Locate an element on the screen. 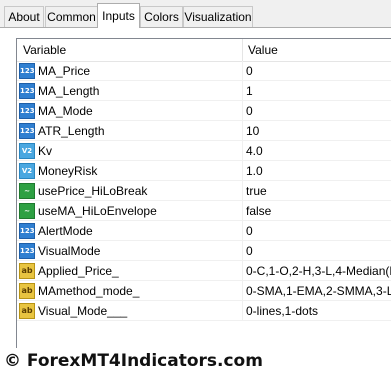 The image size is (391, 378). table-row: V2 Kv 4.0 is located at coordinates (204, 151).